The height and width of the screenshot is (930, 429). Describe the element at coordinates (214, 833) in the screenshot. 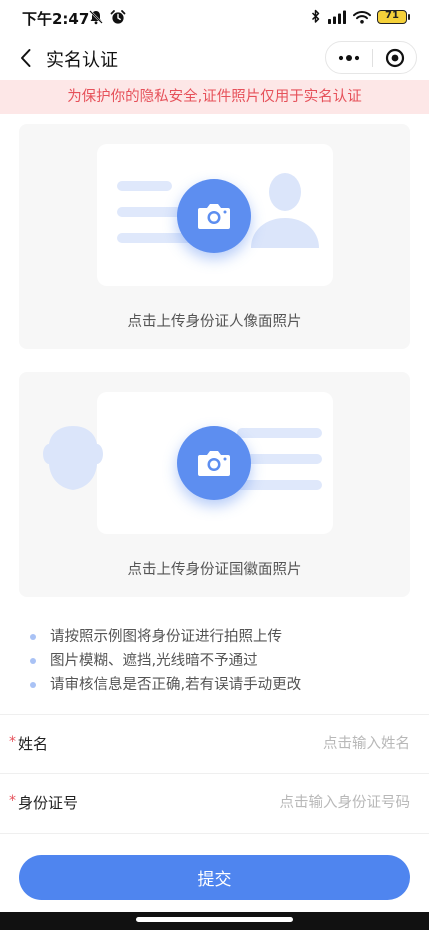

I see `divider` at that location.